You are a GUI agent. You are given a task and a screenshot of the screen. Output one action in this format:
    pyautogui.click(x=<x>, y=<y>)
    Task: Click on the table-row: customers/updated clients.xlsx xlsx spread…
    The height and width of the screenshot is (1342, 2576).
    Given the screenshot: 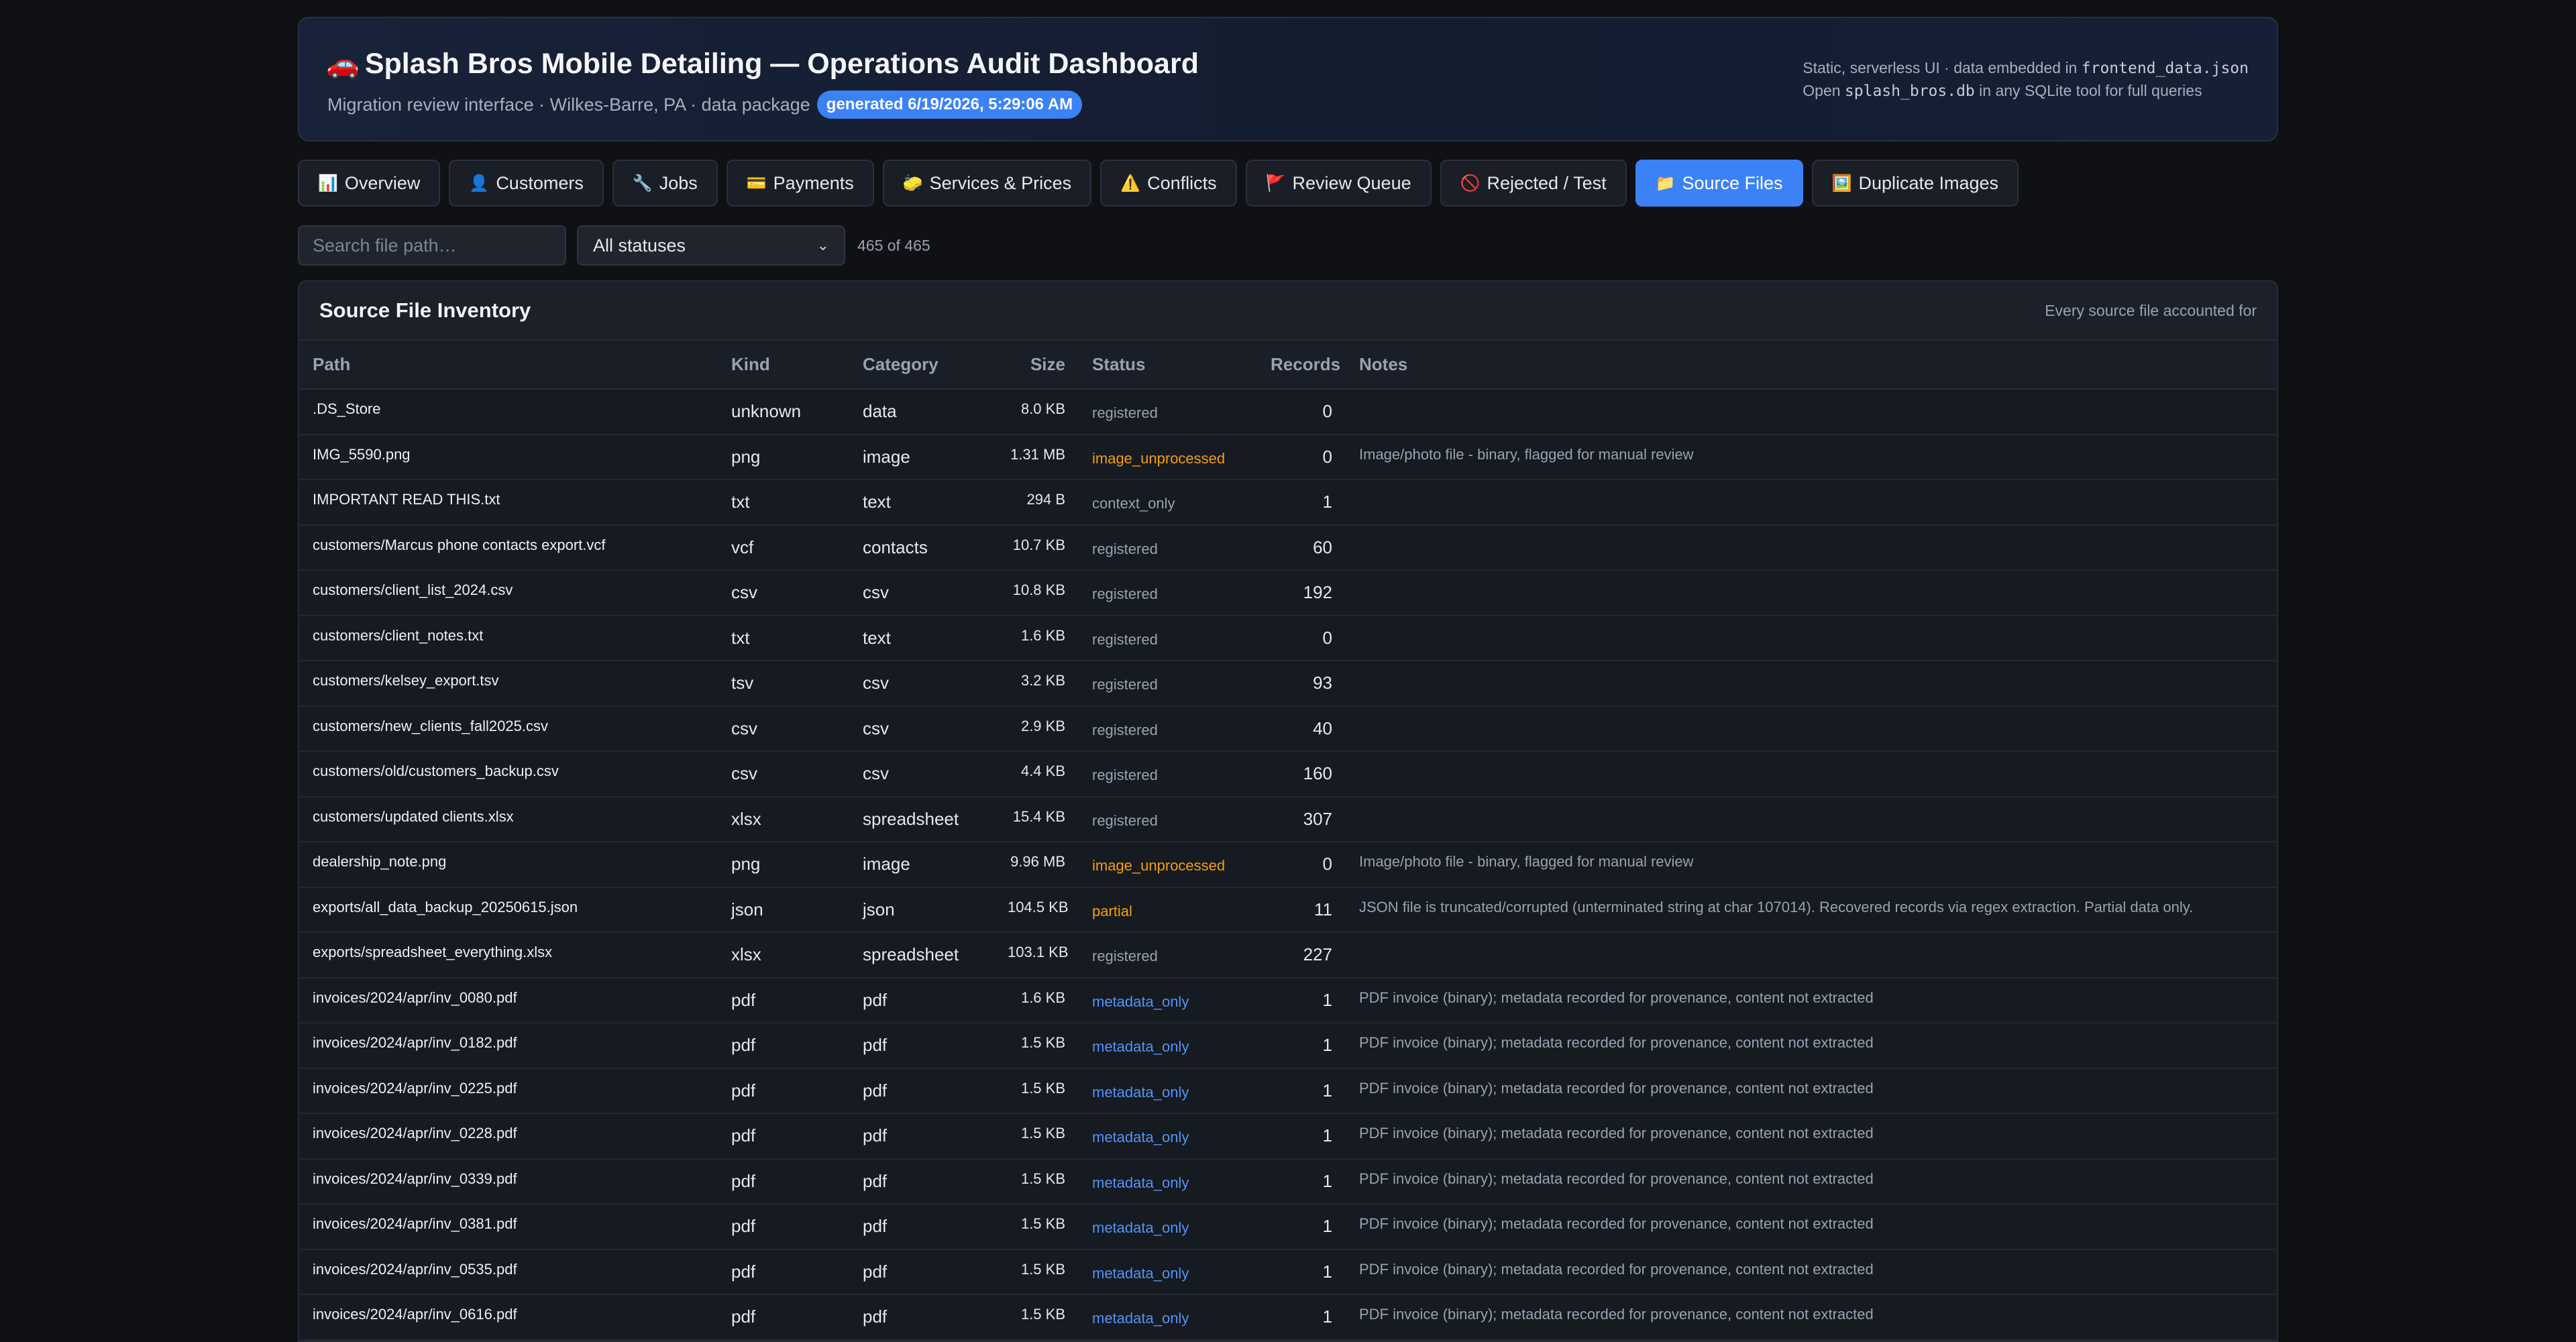 What is the action you would take?
    pyautogui.click(x=1288, y=819)
    